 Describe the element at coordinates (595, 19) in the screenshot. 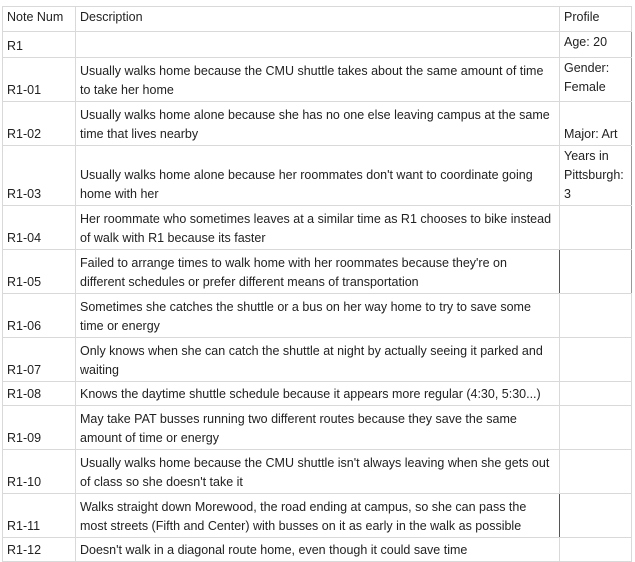

I see `header-profile: Profile` at that location.